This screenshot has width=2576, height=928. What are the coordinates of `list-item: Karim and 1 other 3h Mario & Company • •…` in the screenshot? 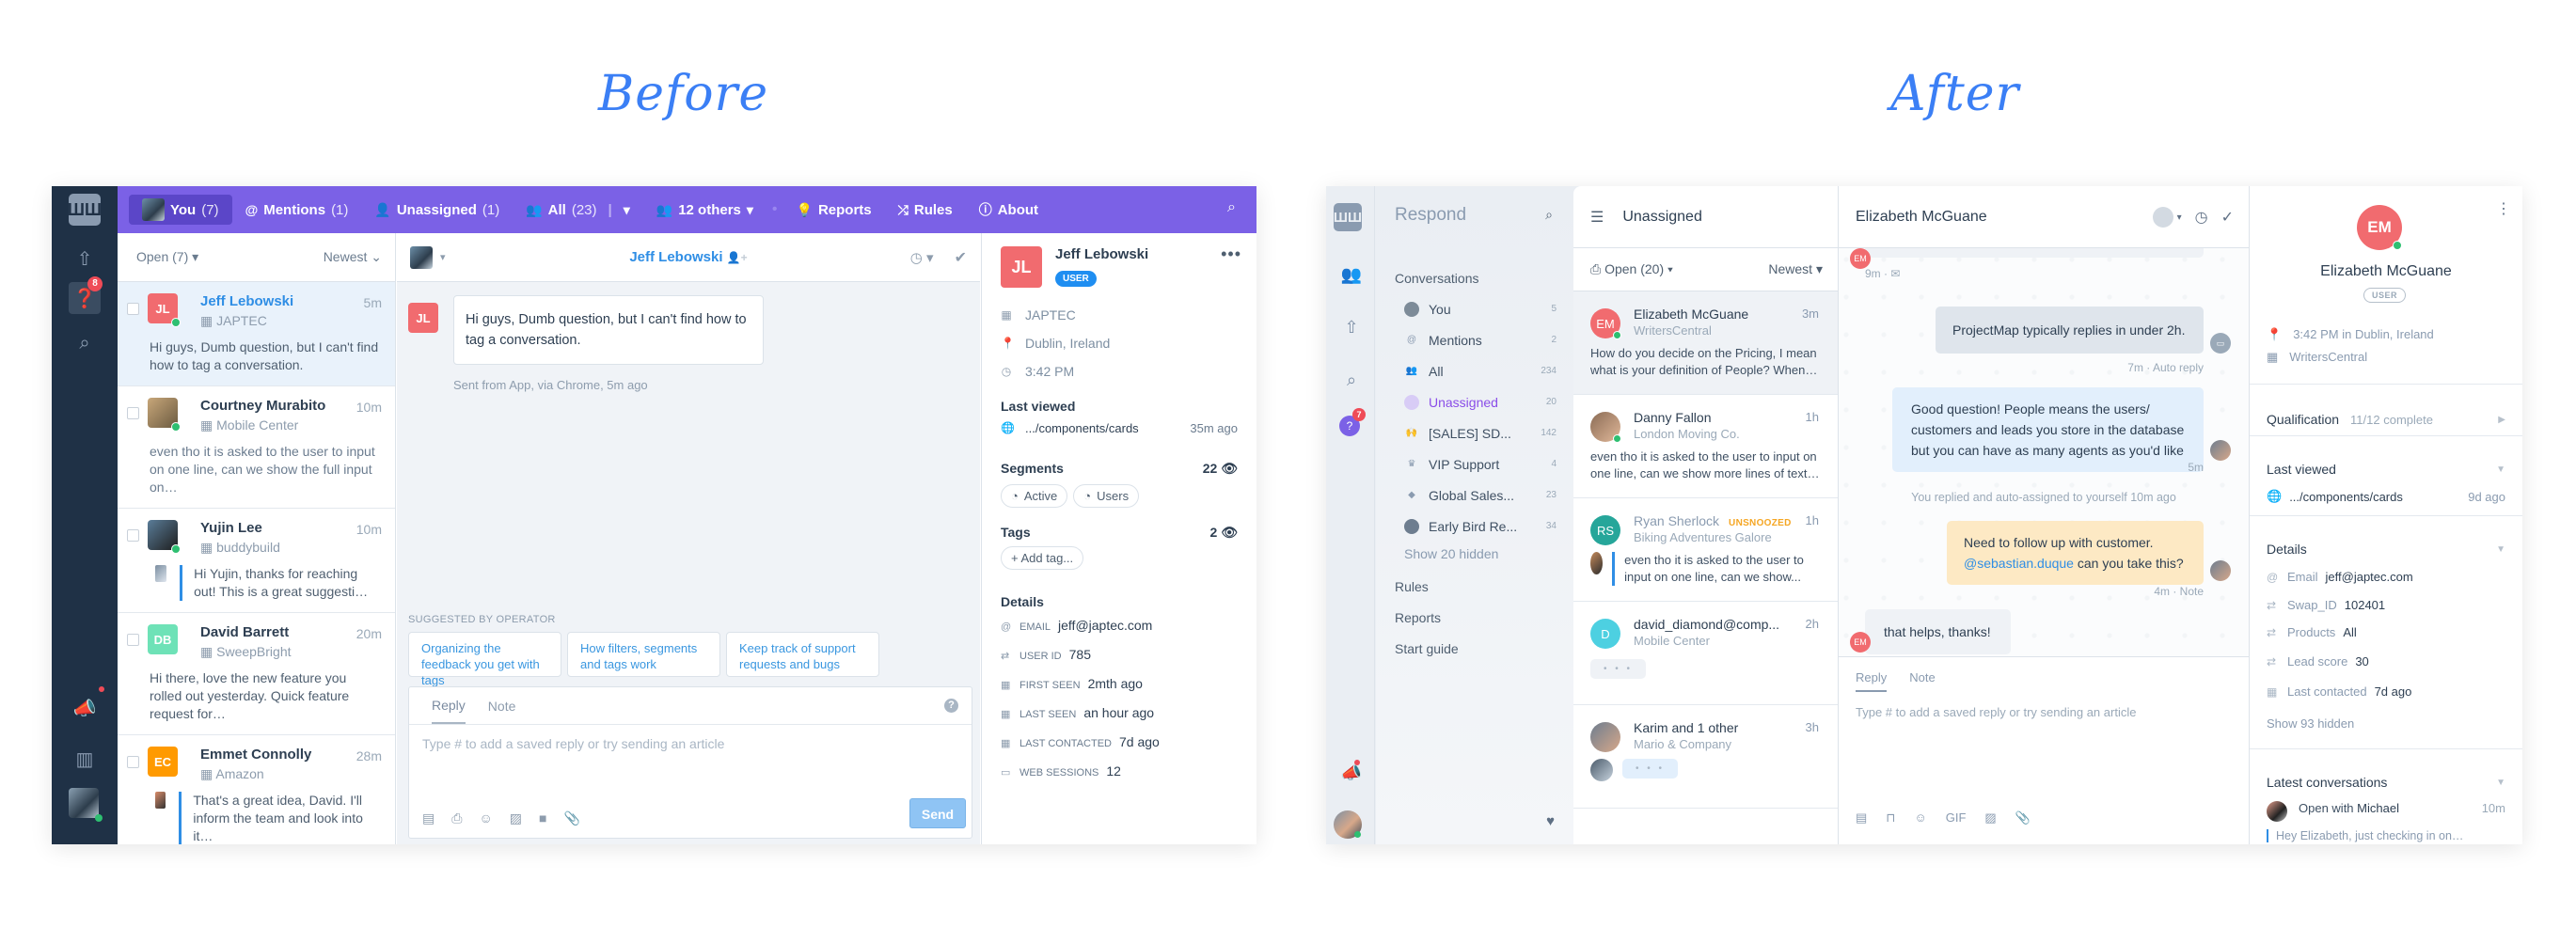 It's located at (1705, 757).